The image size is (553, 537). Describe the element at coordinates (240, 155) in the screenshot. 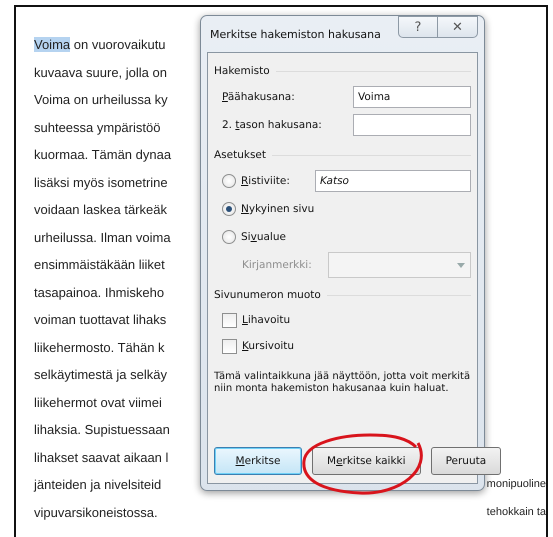

I see `group-heading: Asetukset` at that location.